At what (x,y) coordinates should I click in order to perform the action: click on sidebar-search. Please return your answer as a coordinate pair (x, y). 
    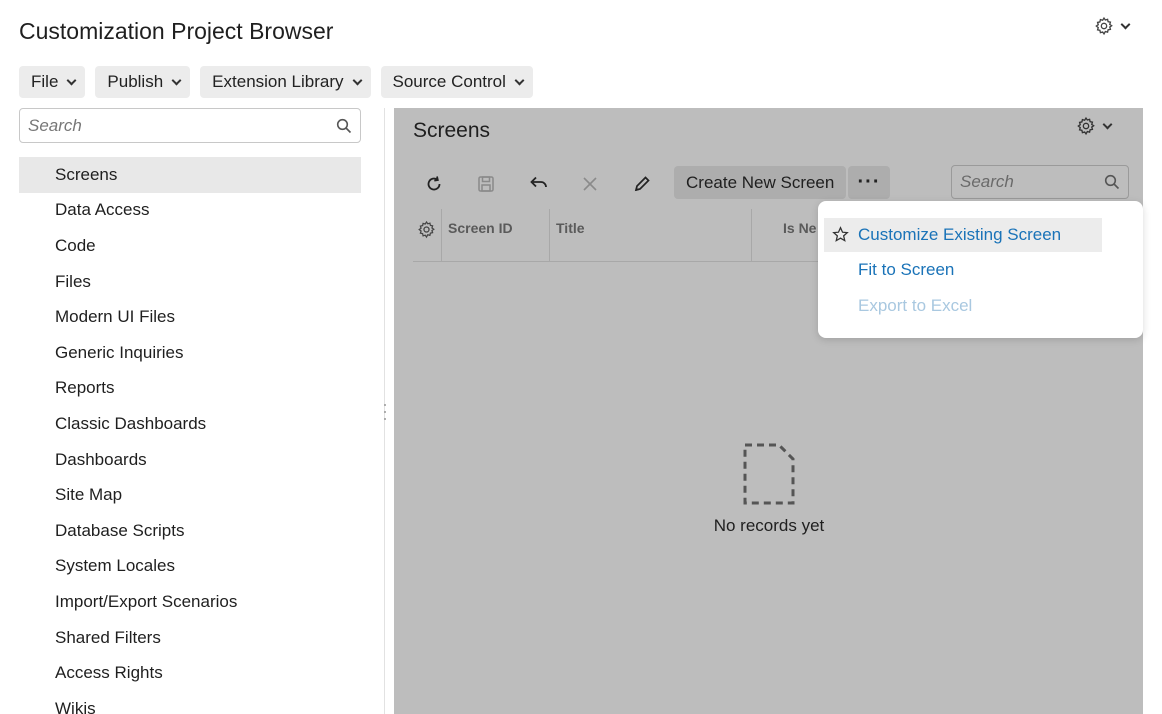
    Looking at the image, I should click on (190, 125).